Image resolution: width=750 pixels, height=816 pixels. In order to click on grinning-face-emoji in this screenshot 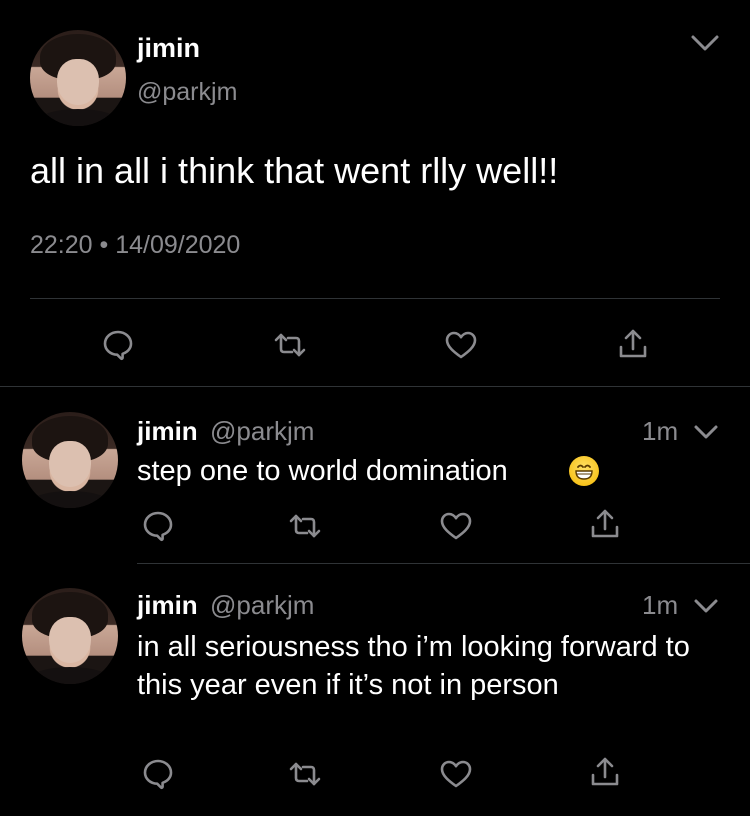, I will do `click(584, 471)`.